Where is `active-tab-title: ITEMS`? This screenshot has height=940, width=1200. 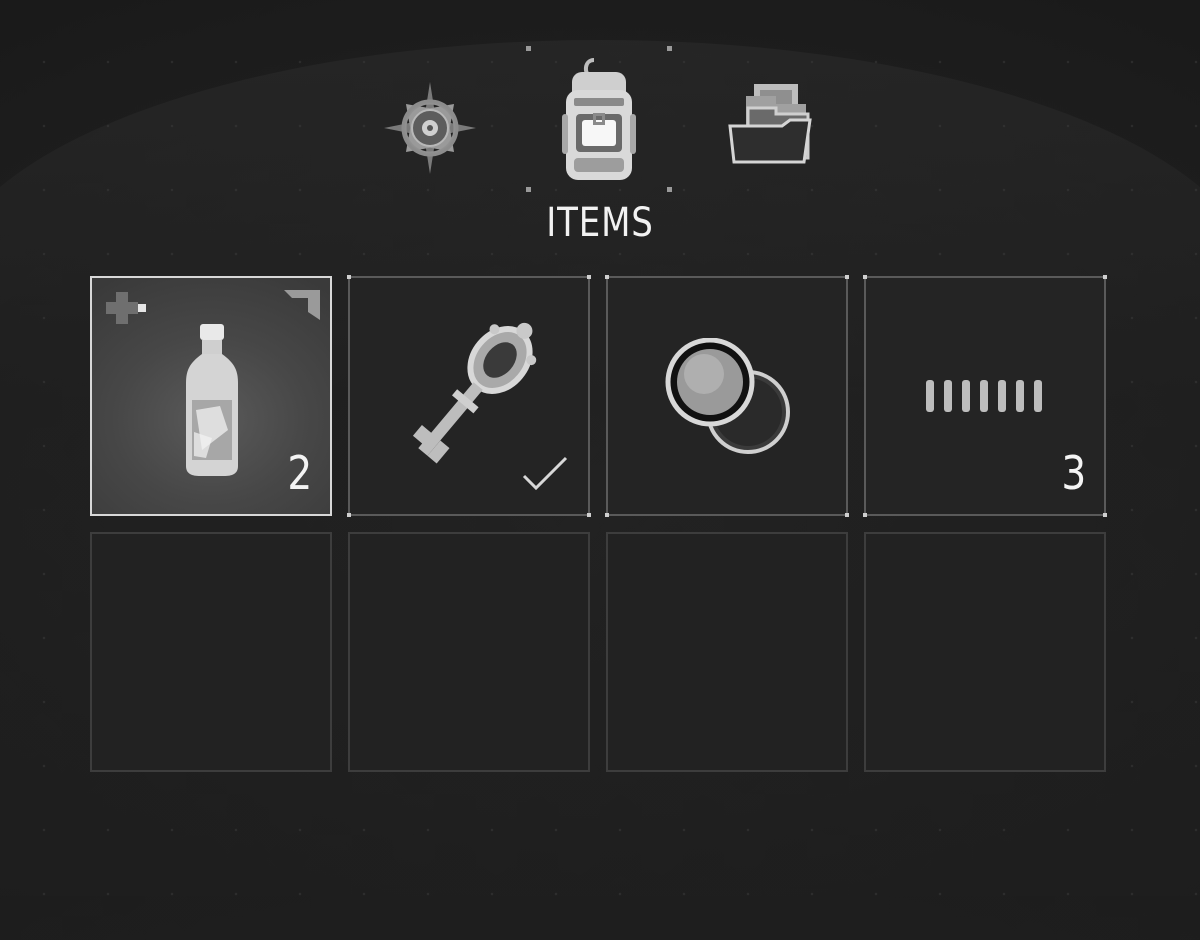
active-tab-title: ITEMS is located at coordinates (600, 223).